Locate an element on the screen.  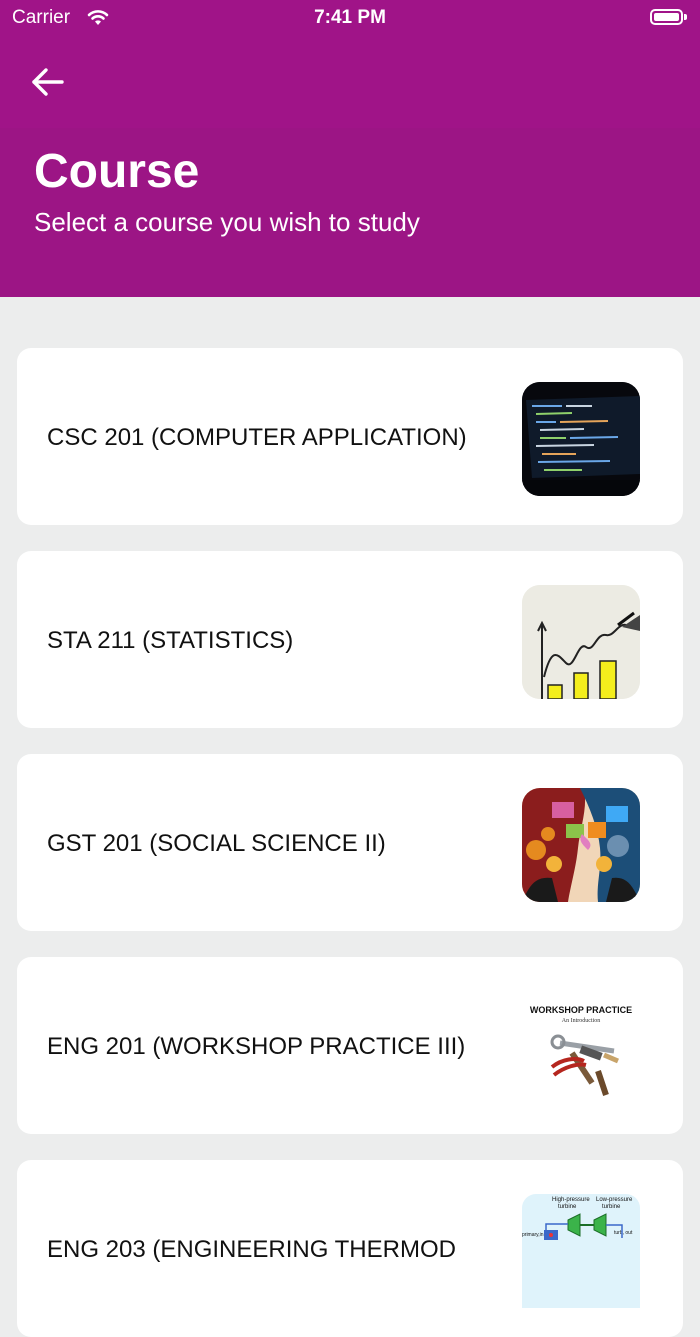
statistics-chart-thumbnail is located at coordinates (581, 642).